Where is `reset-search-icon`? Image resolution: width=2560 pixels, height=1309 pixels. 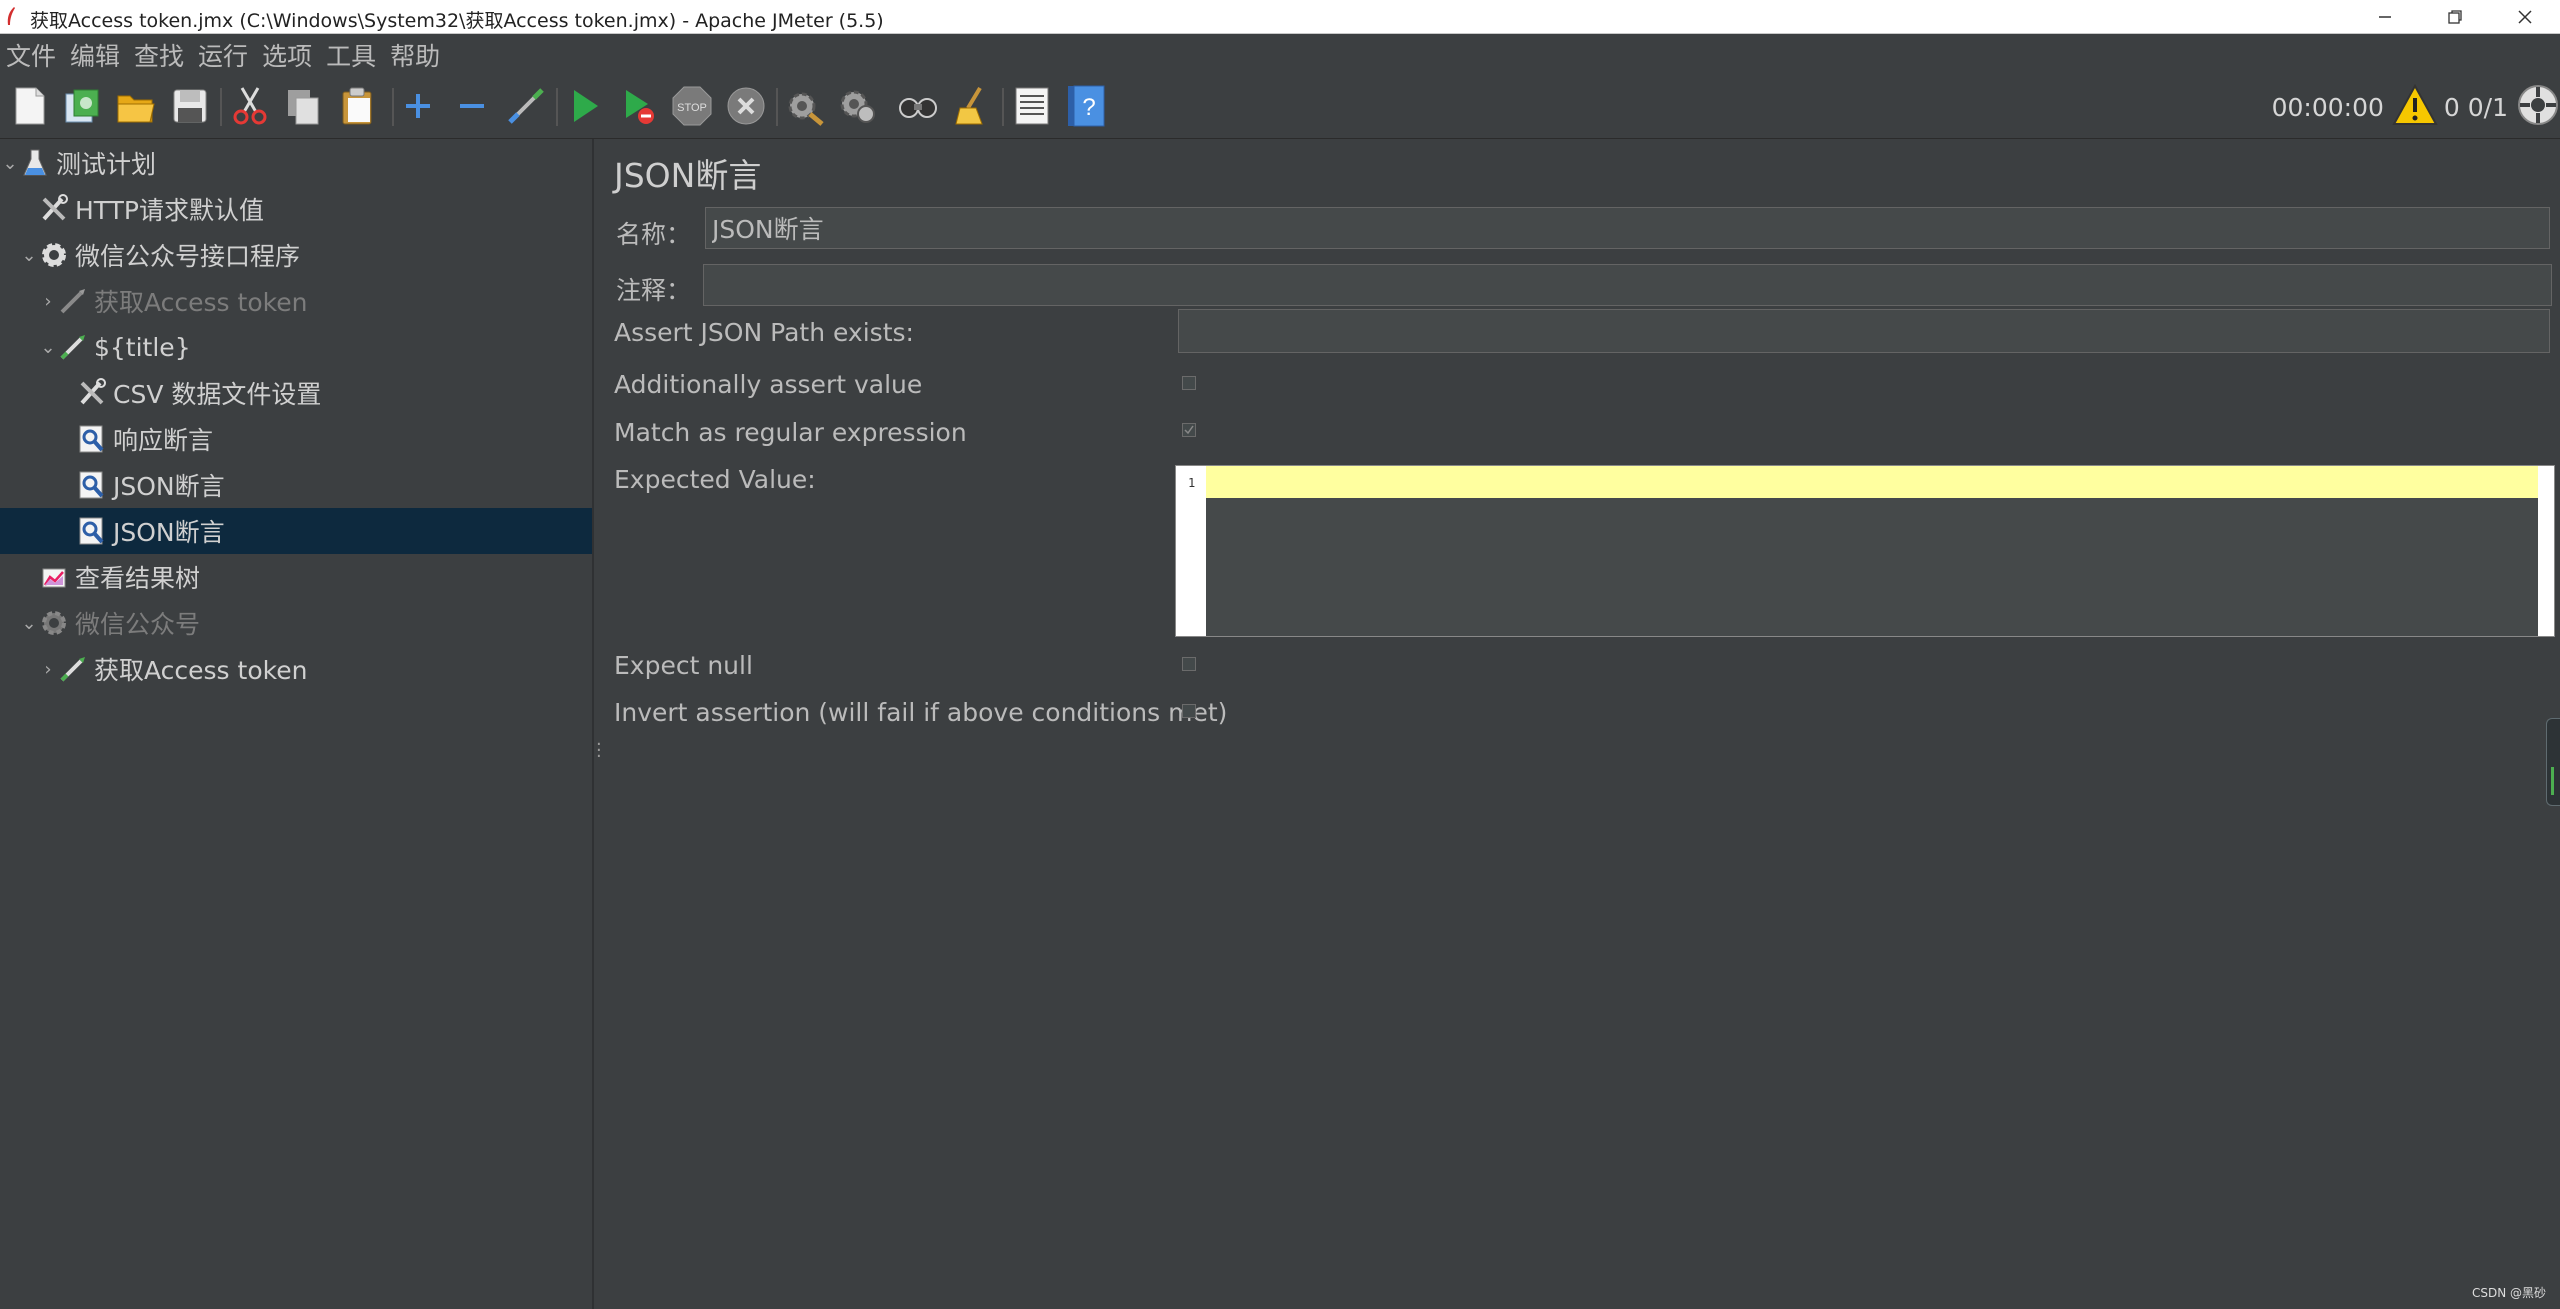
reset-search-icon is located at coordinates (969, 105).